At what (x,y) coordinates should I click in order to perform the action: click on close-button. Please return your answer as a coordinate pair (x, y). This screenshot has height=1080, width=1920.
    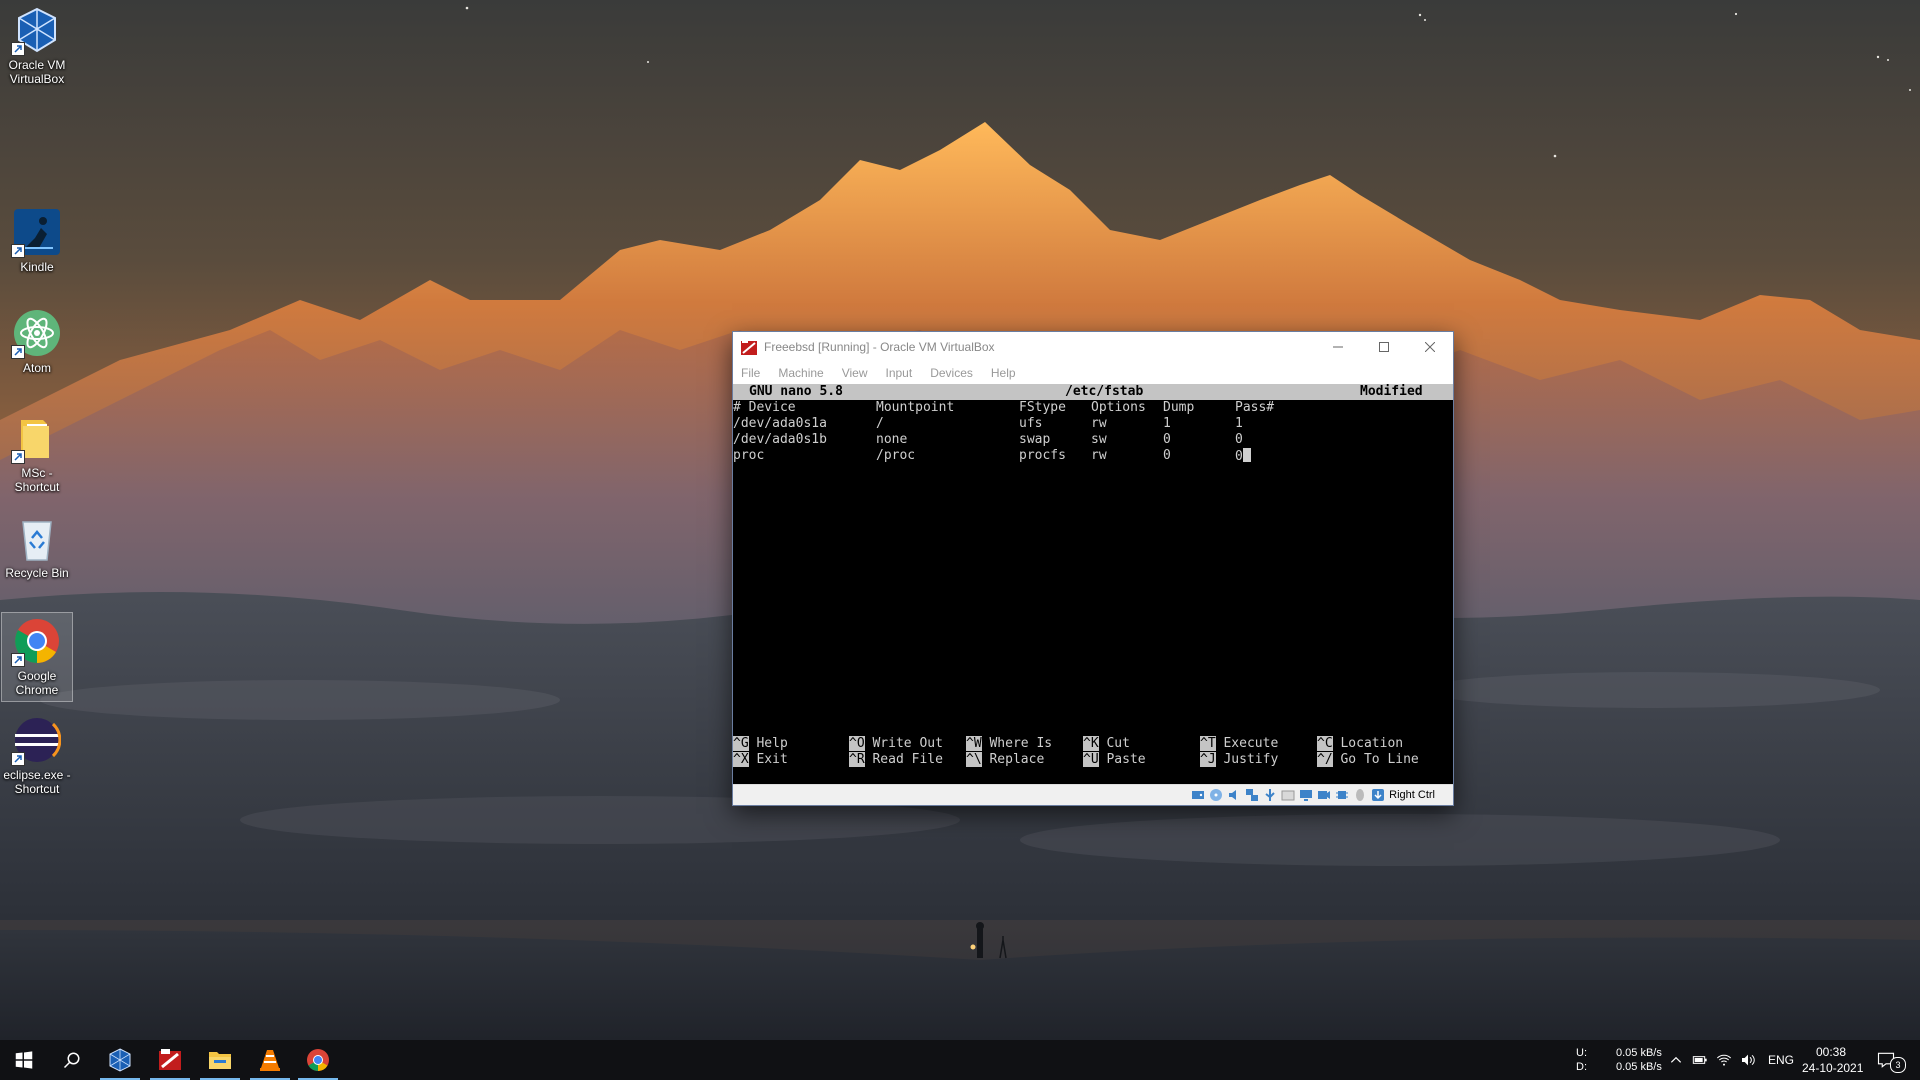
    Looking at the image, I should click on (1430, 347).